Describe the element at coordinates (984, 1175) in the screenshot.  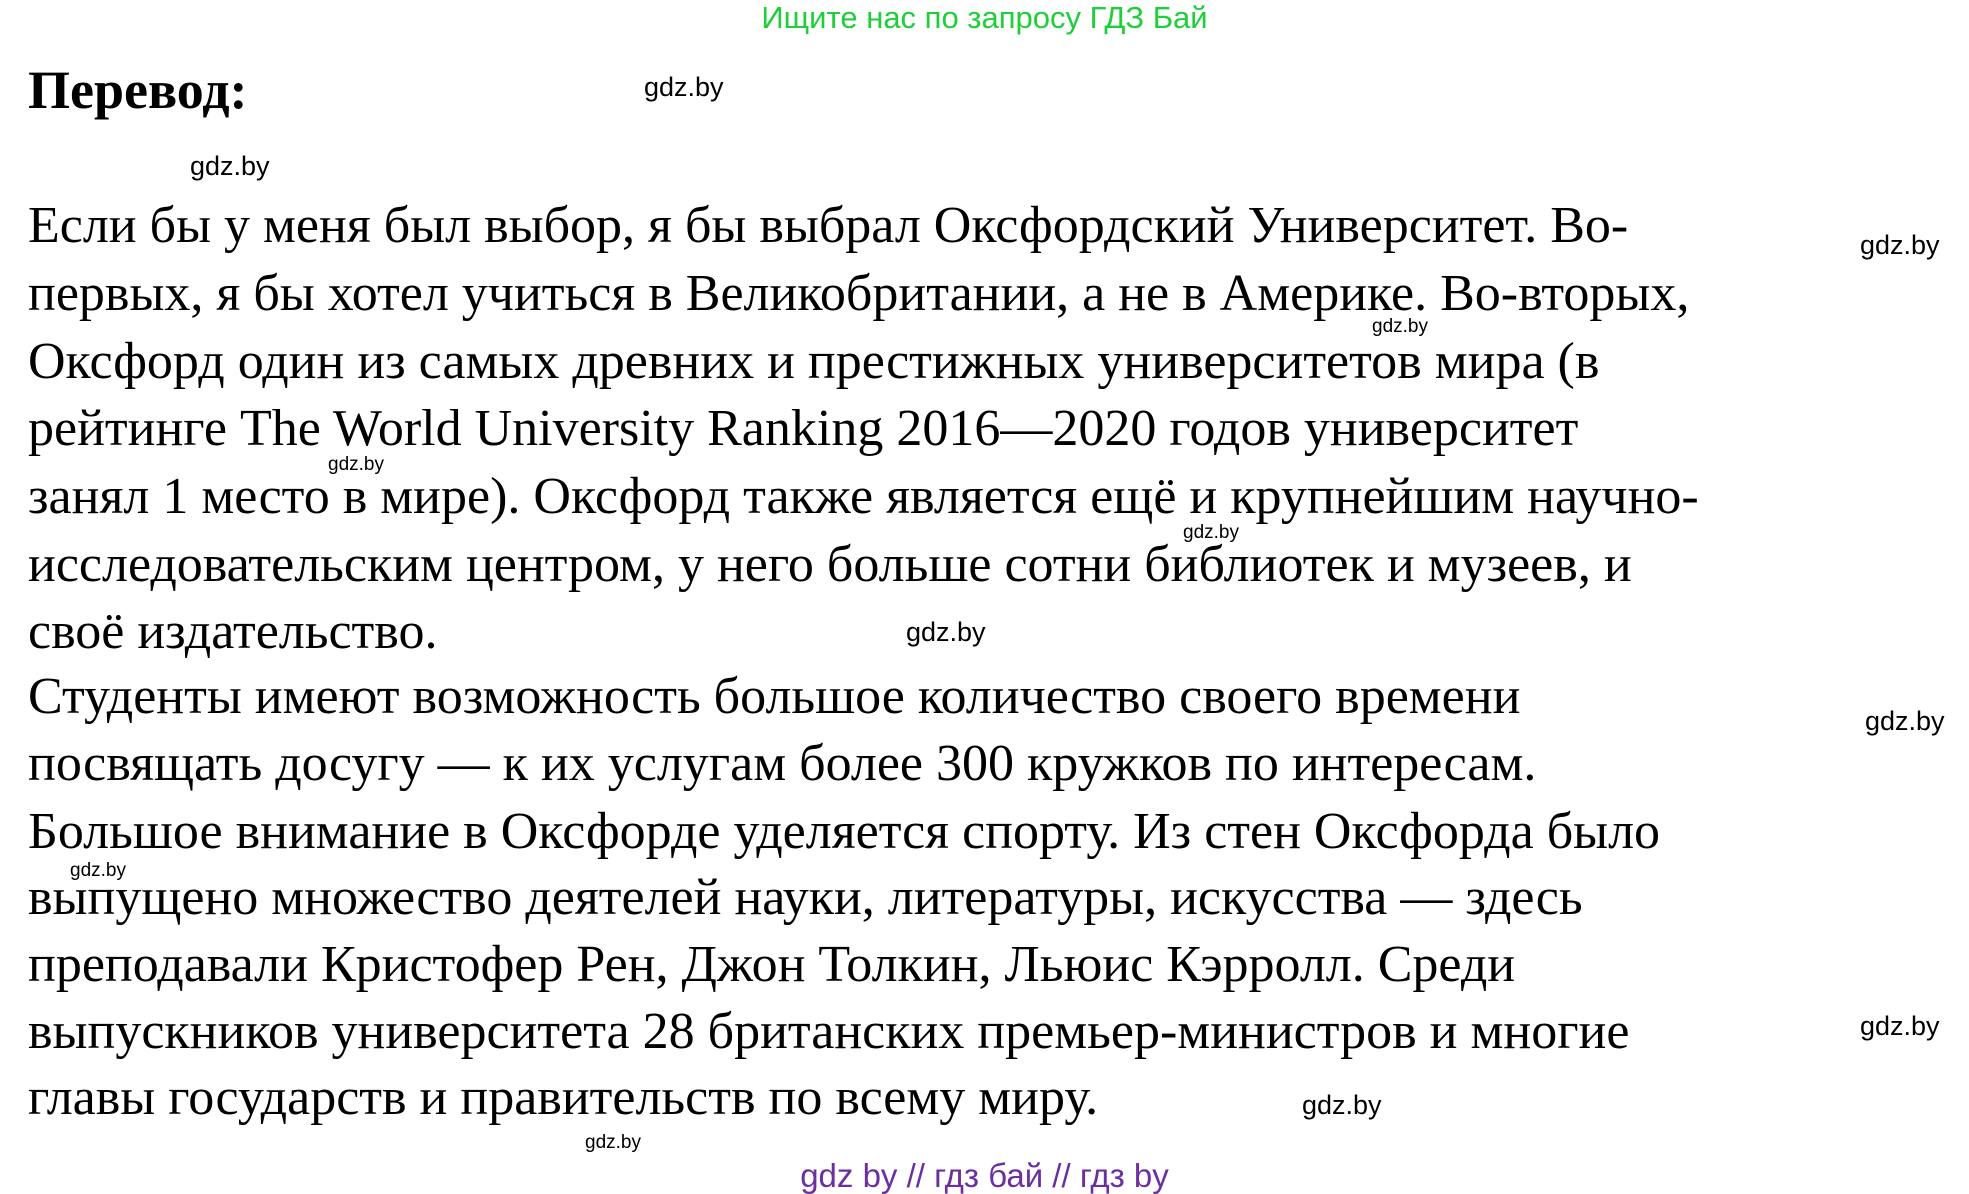
I see `footer-links: gdz by // гдз бай // гдз by` at that location.